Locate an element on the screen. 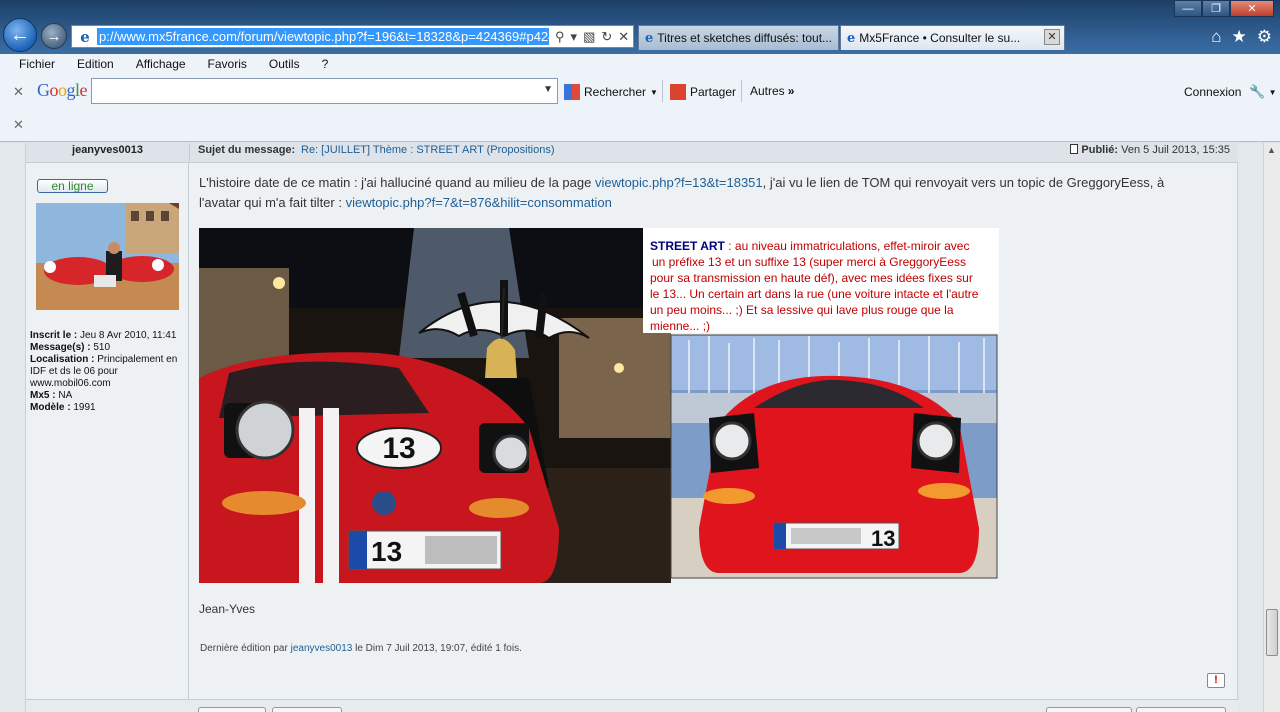  scroll-thumb is located at coordinates (1272, 632).